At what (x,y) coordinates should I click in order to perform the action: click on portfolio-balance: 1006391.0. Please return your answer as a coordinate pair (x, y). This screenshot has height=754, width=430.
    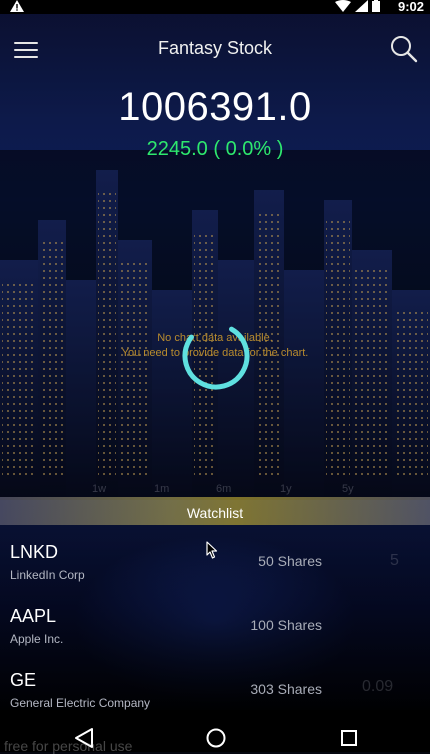
    Looking at the image, I should click on (215, 107).